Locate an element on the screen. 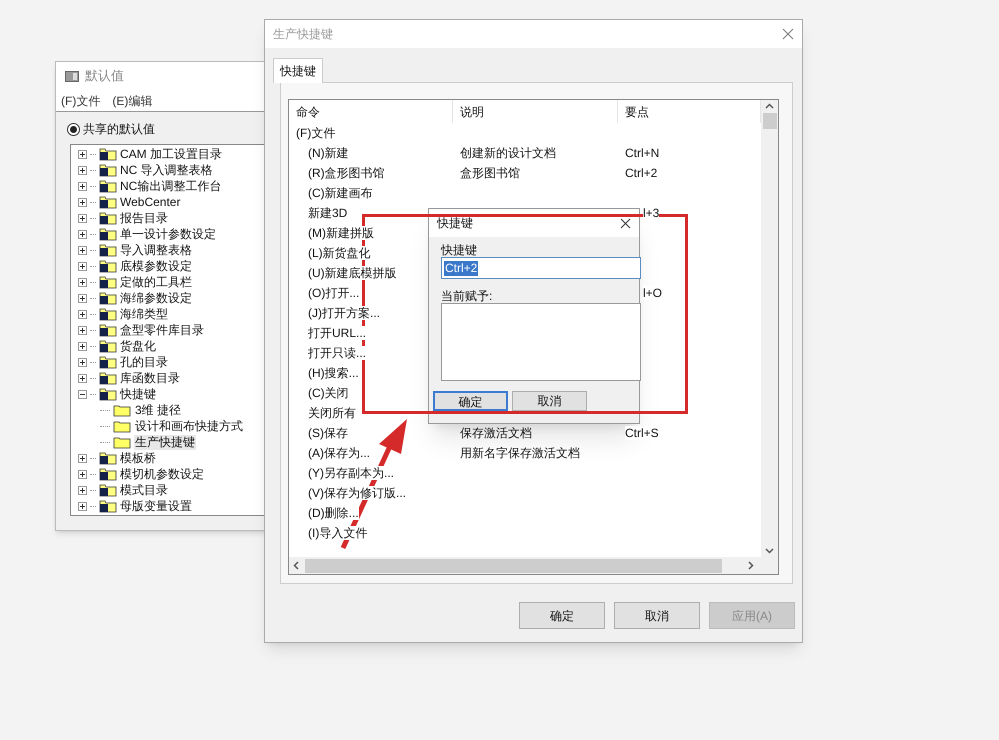 This screenshot has width=999, height=740. shortcut-cell: l+3 is located at coordinates (651, 213).